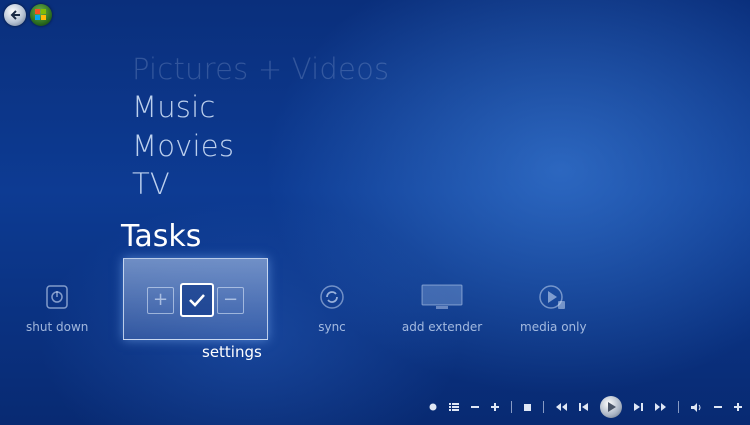 The height and width of the screenshot is (425, 750). I want to click on back-button, so click(15, 15).